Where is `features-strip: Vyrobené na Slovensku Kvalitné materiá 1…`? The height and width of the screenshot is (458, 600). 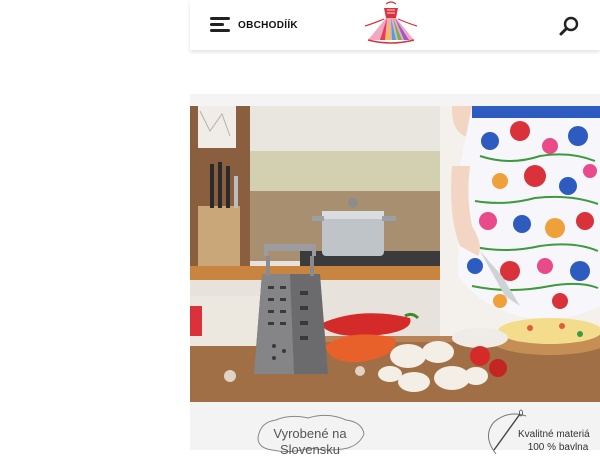 features-strip: Vyrobené na Slovensku Kvalitné materiá 1… is located at coordinates (395, 429).